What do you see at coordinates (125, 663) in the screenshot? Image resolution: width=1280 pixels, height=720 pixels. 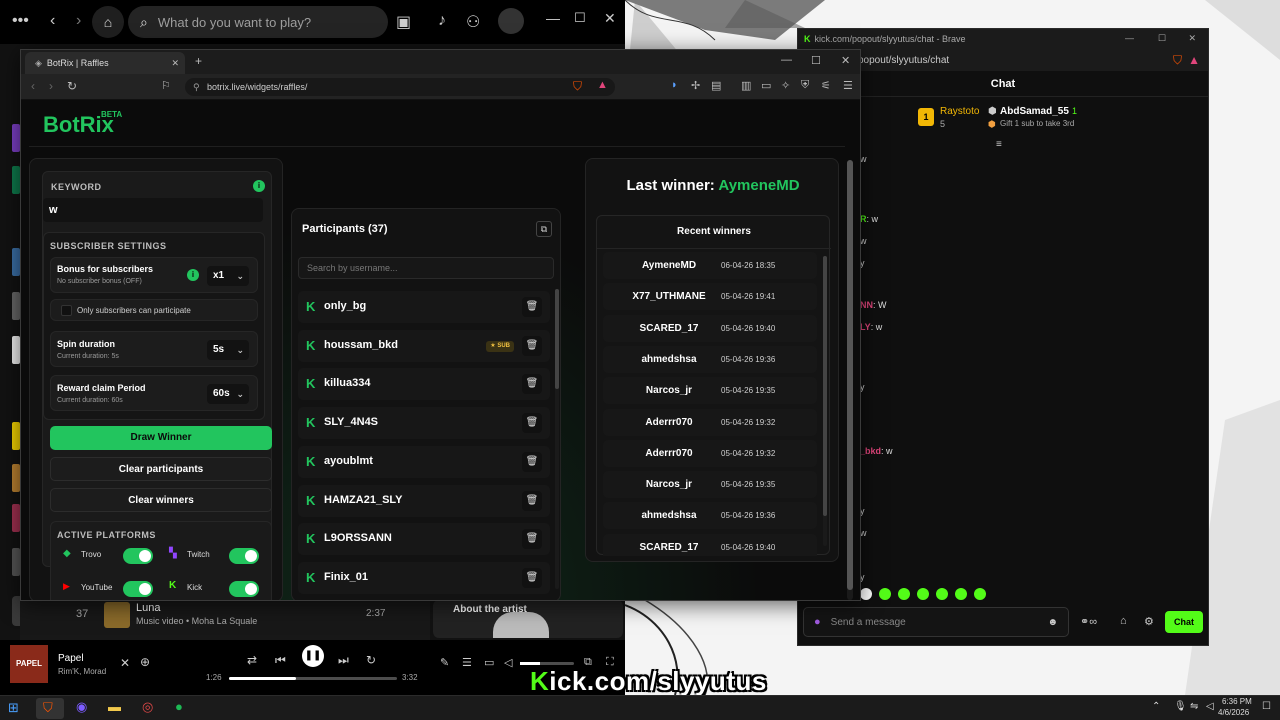 I see `remove-icon: ✕` at bounding box center [125, 663].